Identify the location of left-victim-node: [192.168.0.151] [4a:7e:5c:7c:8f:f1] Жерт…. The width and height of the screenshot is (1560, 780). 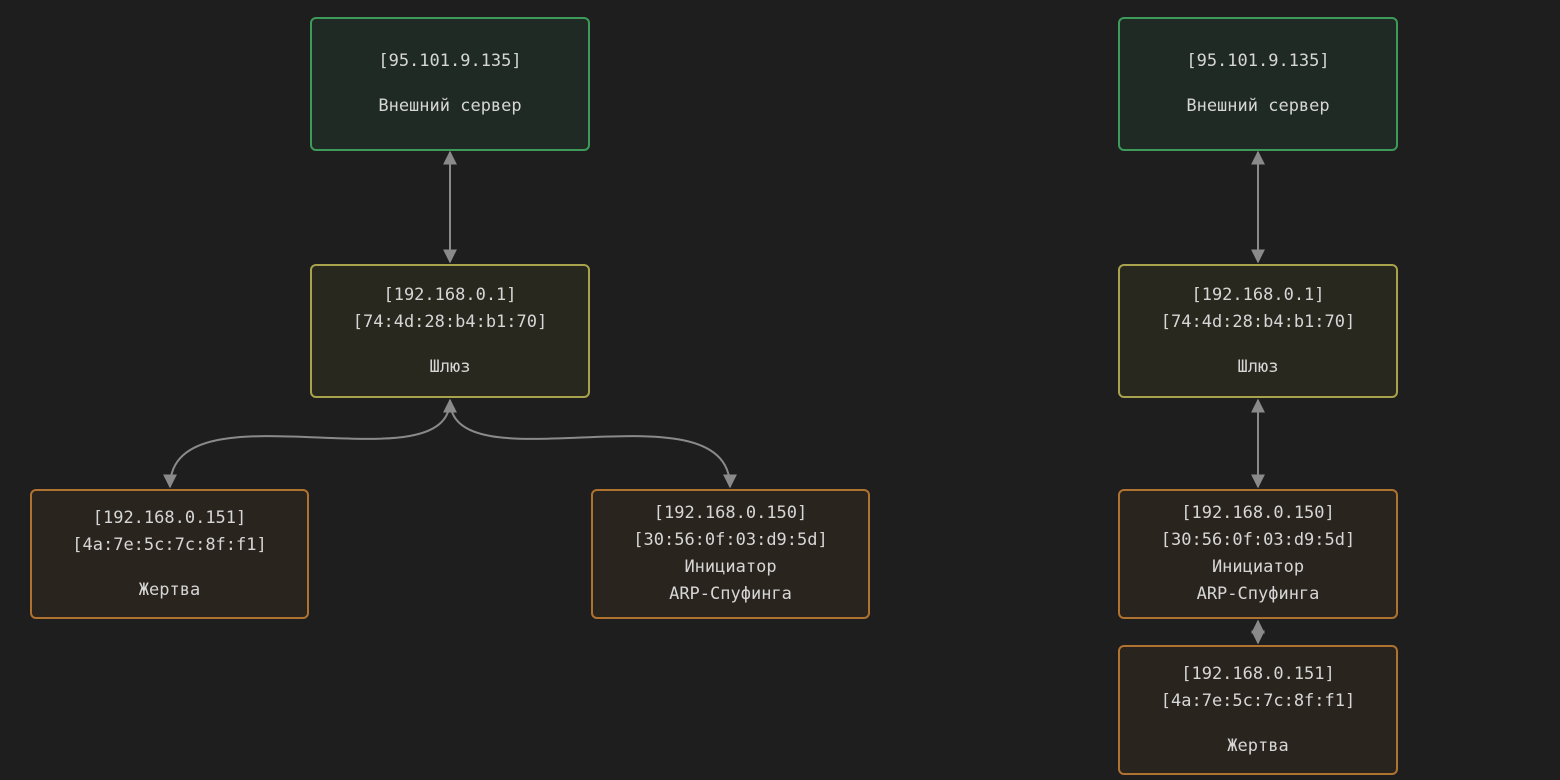
(169, 554).